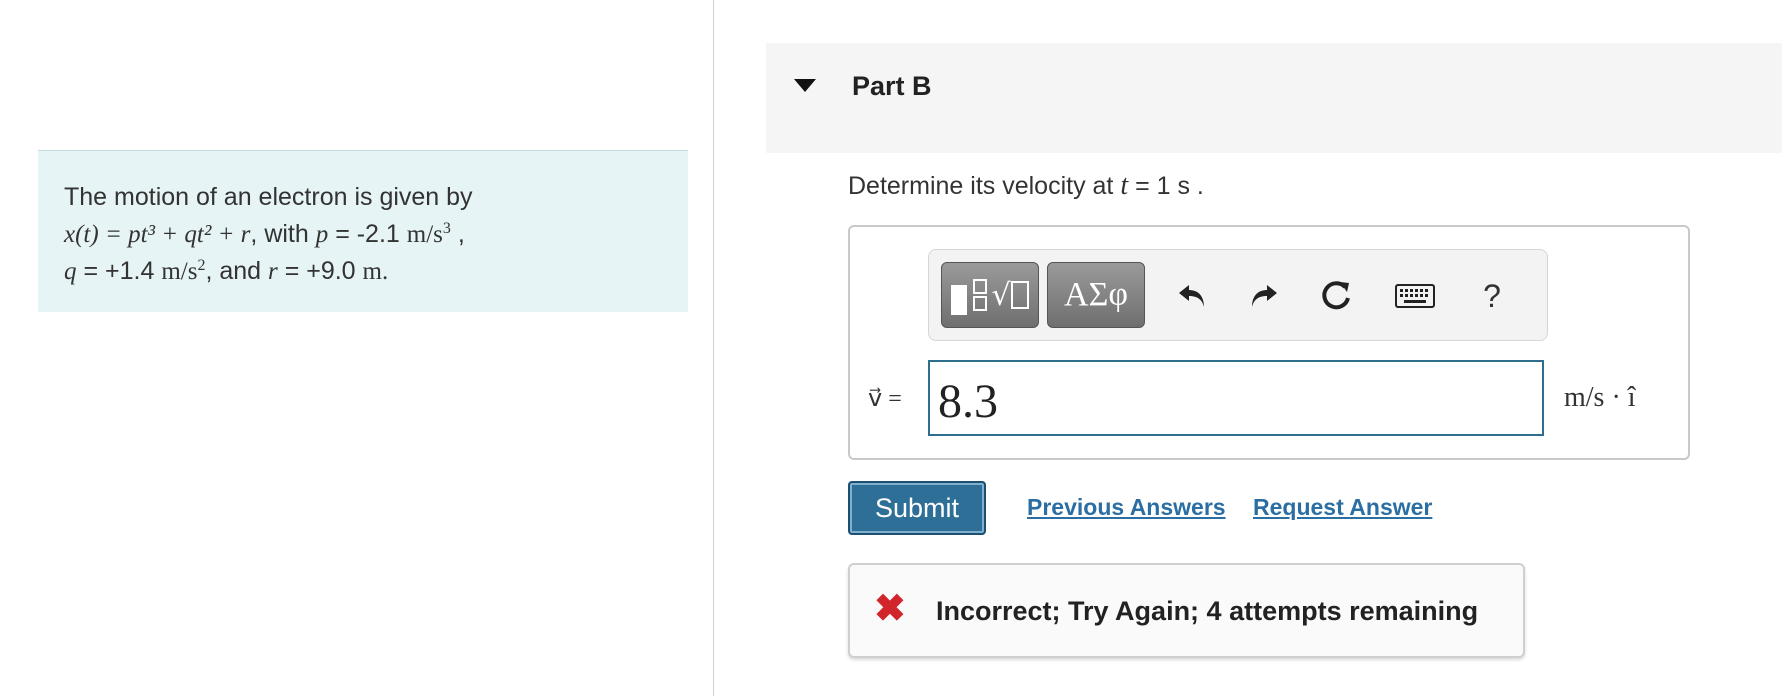 Image resolution: width=1782 pixels, height=696 pixels. What do you see at coordinates (119, 271) in the screenshot?
I see `q-value: = +1.4` at bounding box center [119, 271].